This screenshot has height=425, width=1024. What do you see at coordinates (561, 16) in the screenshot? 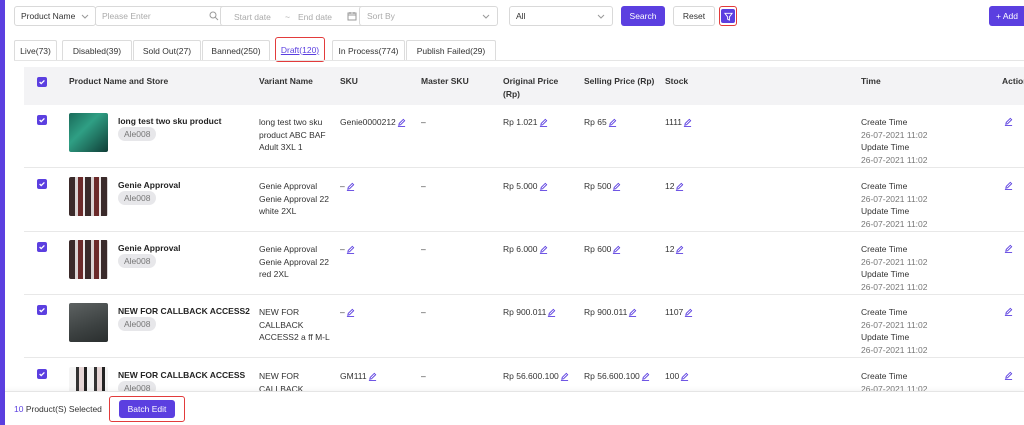
I see `status-select: All` at bounding box center [561, 16].